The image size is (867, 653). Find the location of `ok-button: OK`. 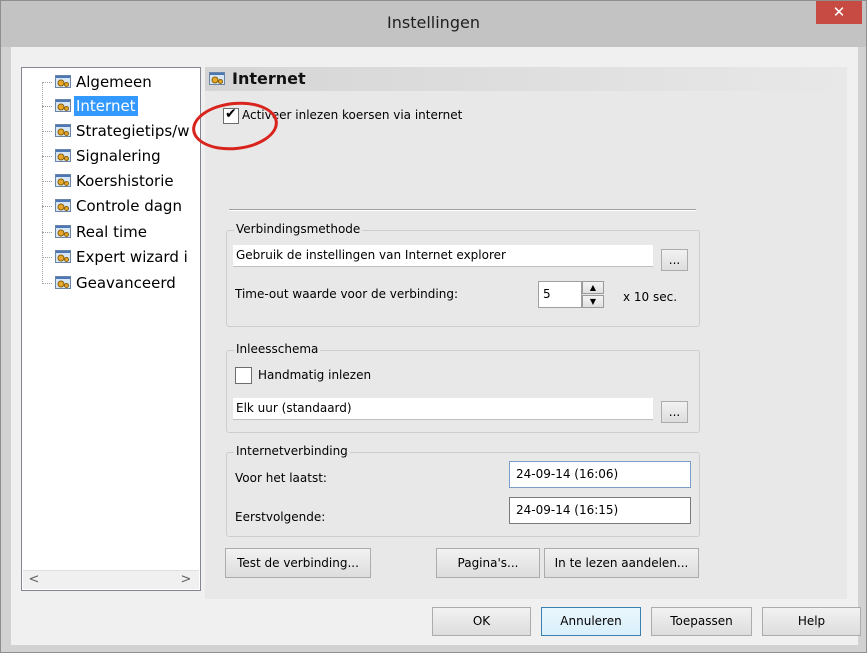

ok-button: OK is located at coordinates (481, 621).